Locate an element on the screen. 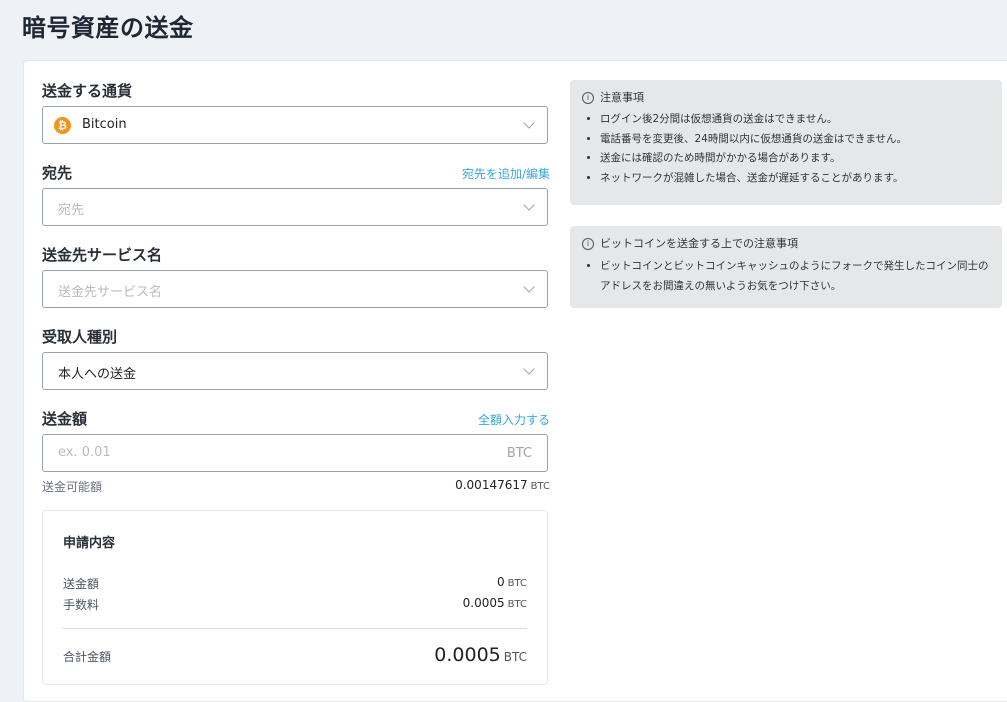 This screenshot has width=1007, height=702. list-item: ログイン後2分間は仮想通貨の送金はできません。 is located at coordinates (796, 120).